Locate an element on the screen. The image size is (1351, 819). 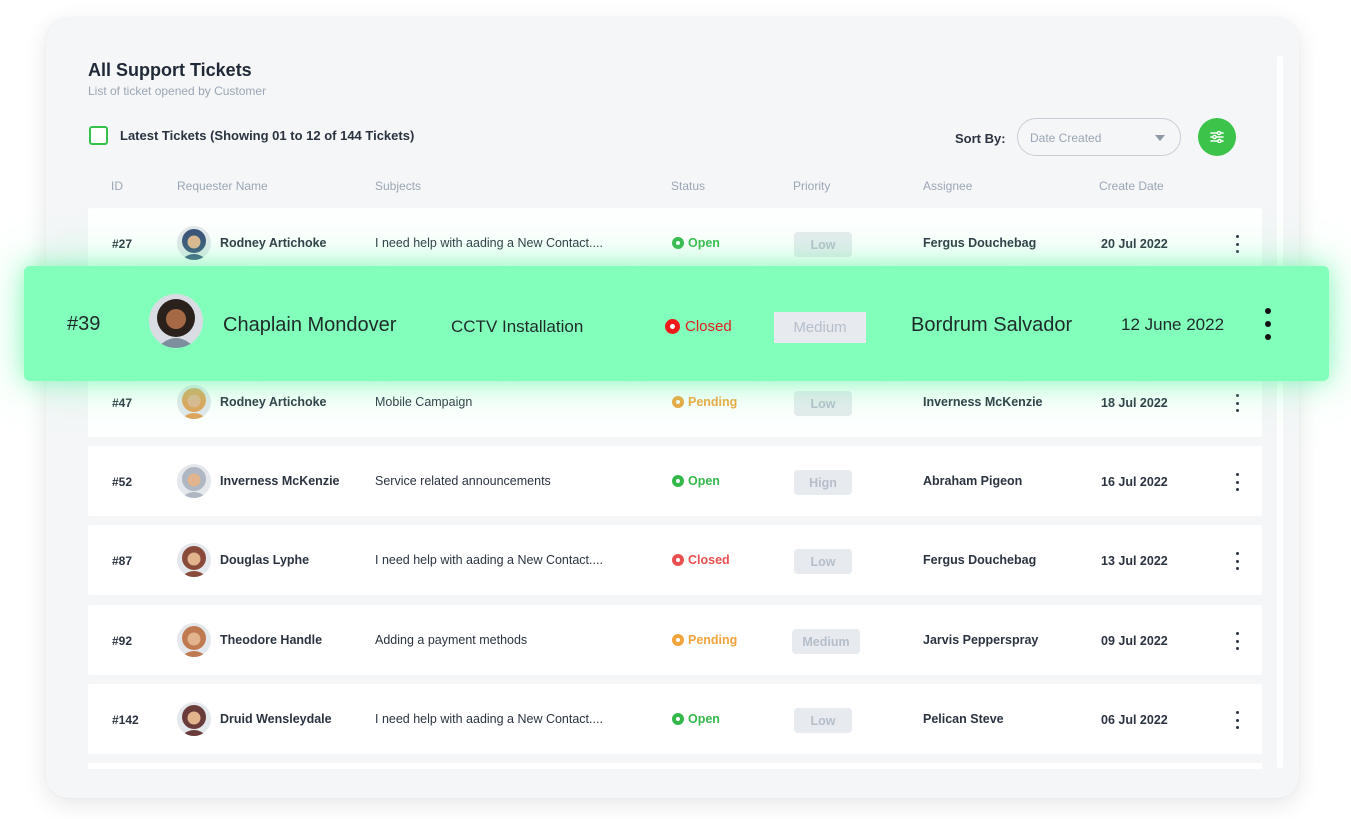
ticket-subject: Mobile Campaign is located at coordinates (423, 402).